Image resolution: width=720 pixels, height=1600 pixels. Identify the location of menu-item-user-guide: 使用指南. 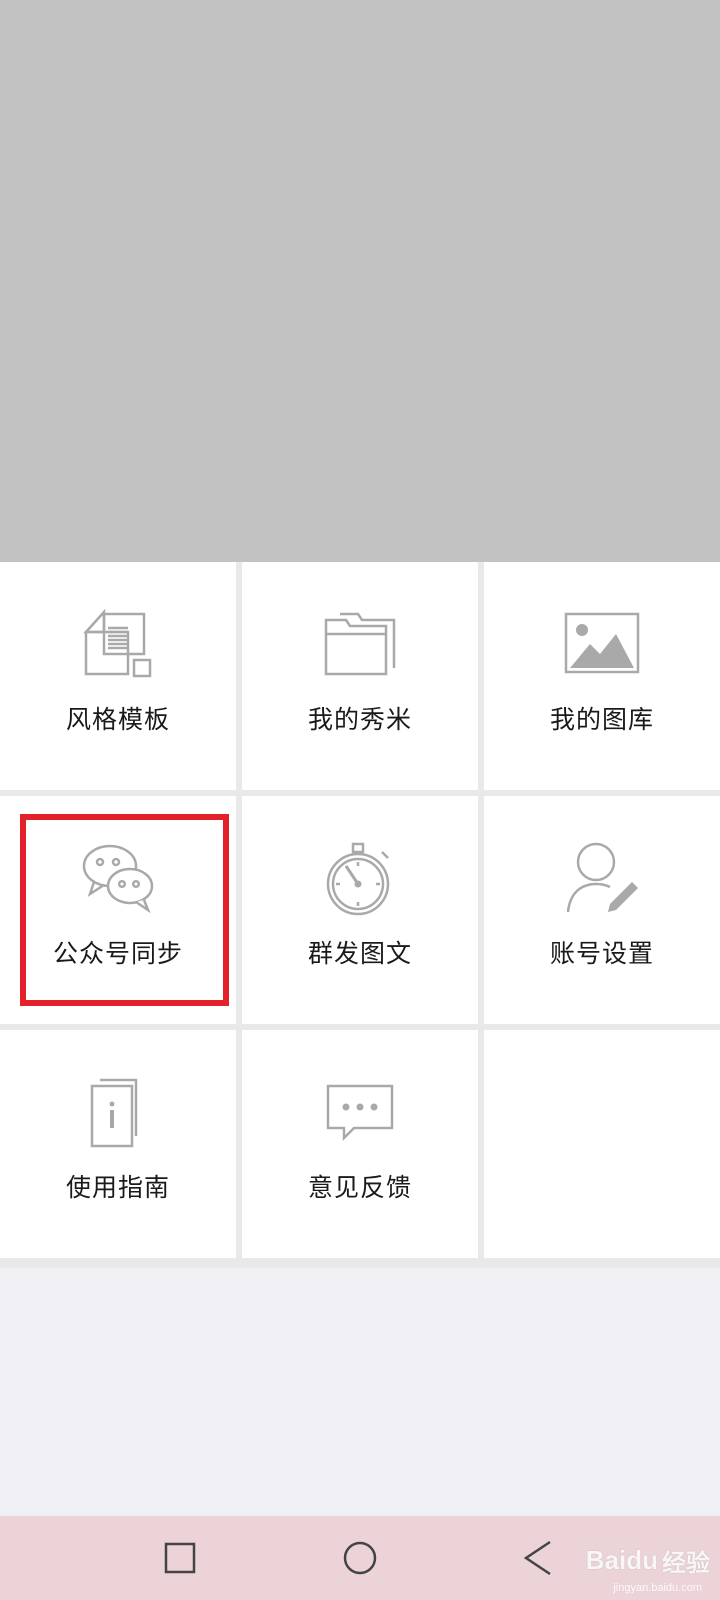
(118, 1144).